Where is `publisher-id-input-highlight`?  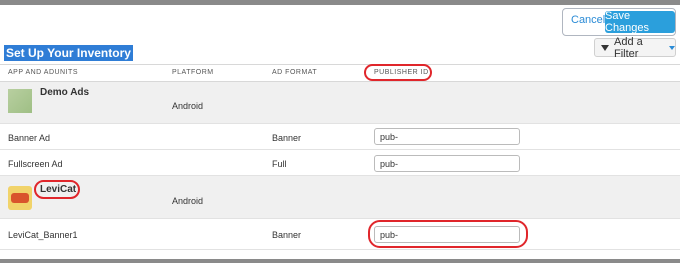 publisher-id-input-highlight is located at coordinates (448, 234).